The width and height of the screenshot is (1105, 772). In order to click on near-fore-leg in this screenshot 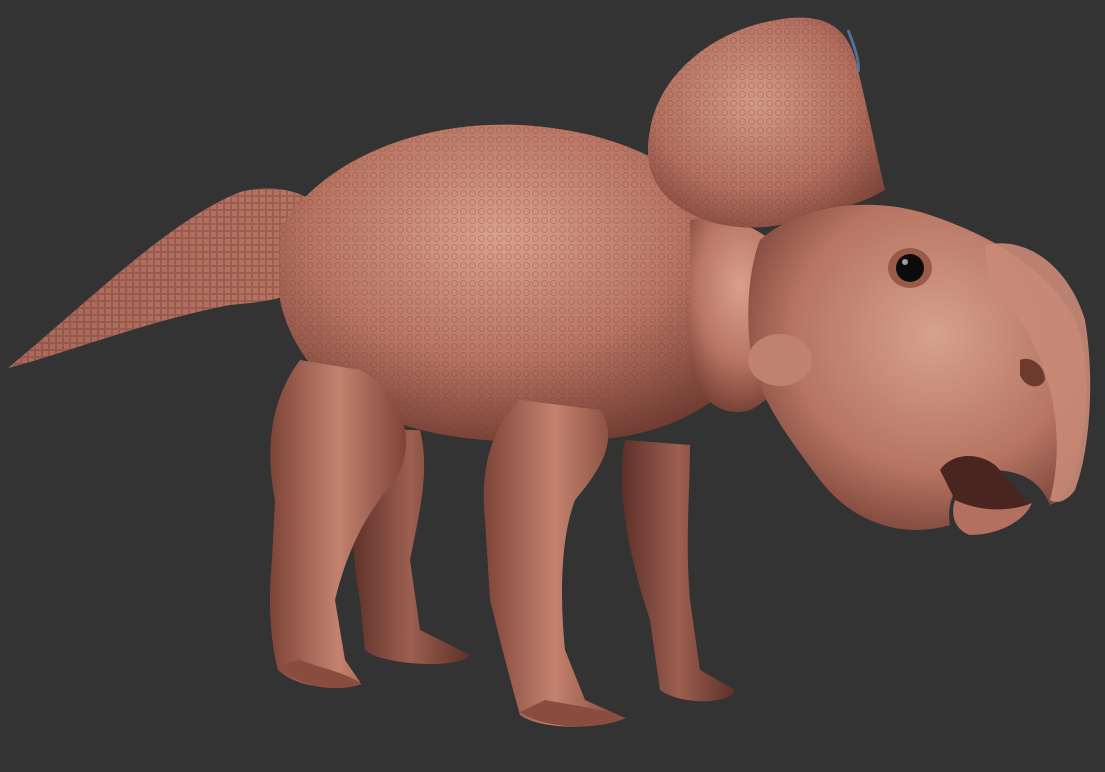, I will do `click(554, 563)`.